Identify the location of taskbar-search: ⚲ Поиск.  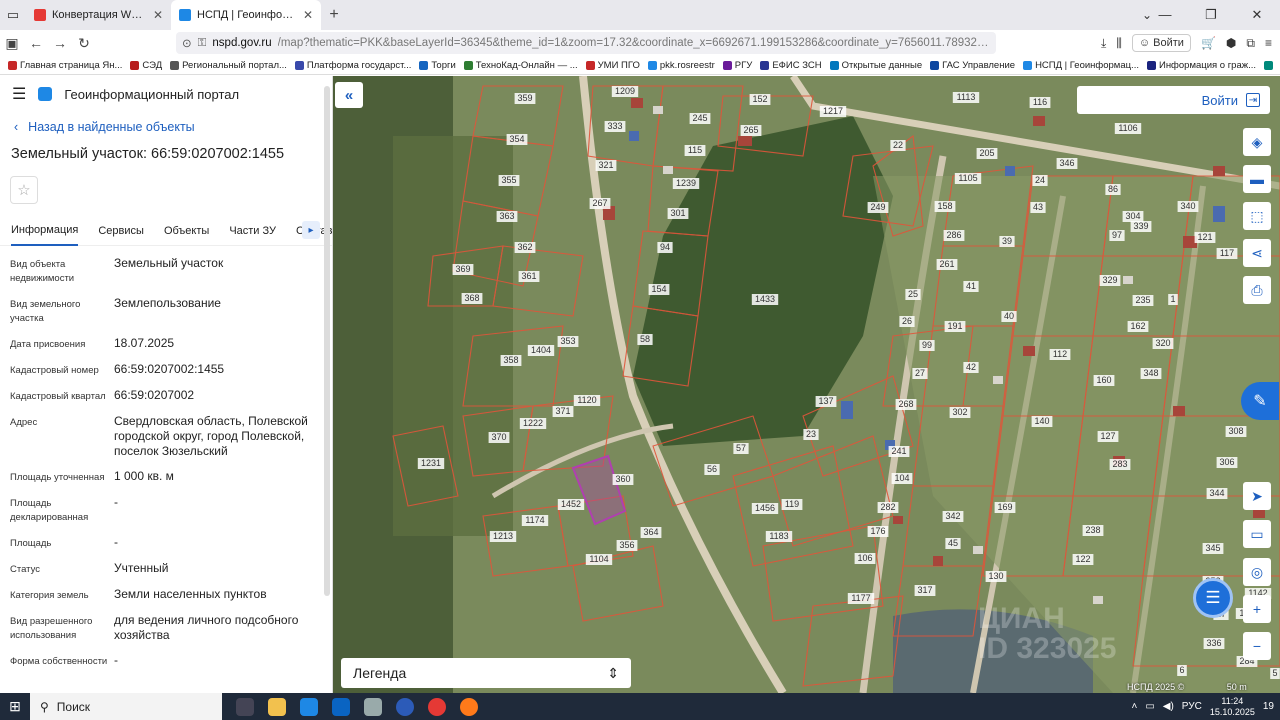
(126, 706).